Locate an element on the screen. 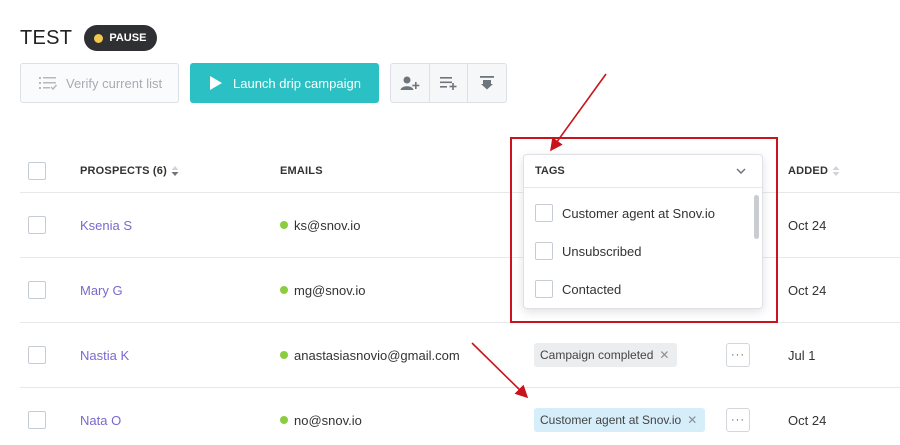  download-icon is located at coordinates (487, 83).